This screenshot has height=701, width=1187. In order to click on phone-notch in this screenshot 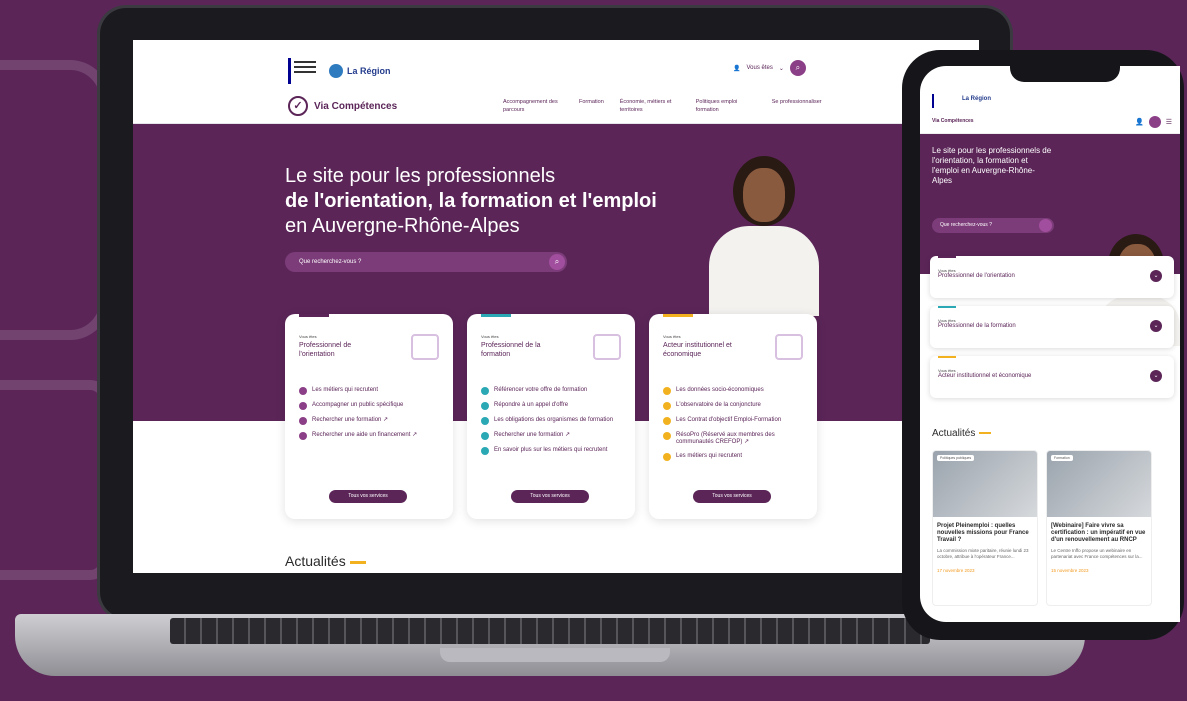, I will do `click(1065, 71)`.